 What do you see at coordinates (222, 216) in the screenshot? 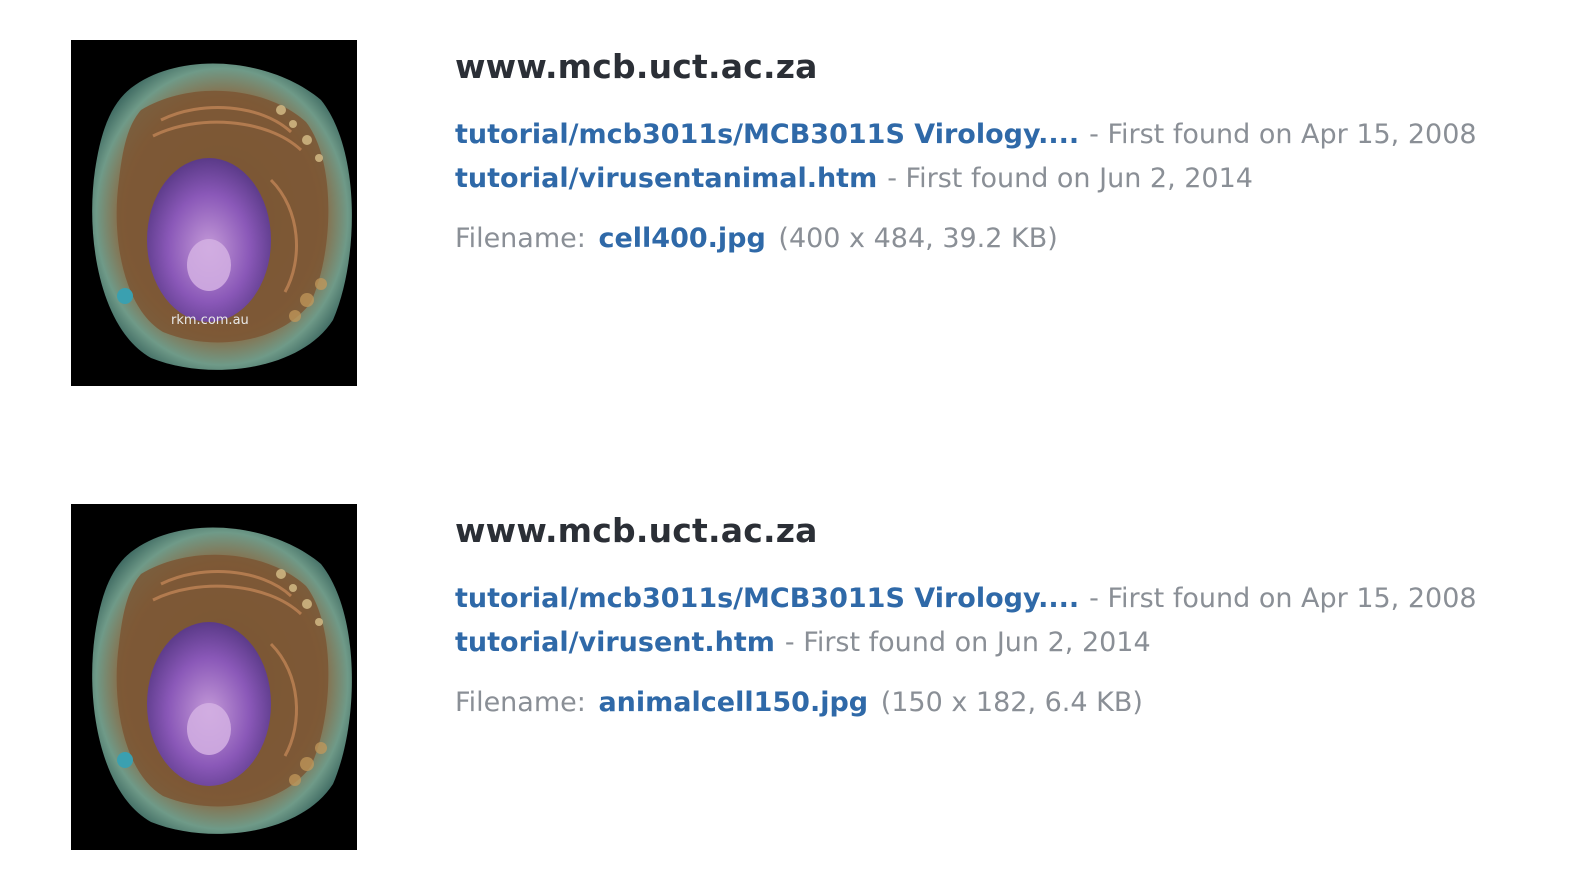
I see `cell-image: rkm.com.au` at bounding box center [222, 216].